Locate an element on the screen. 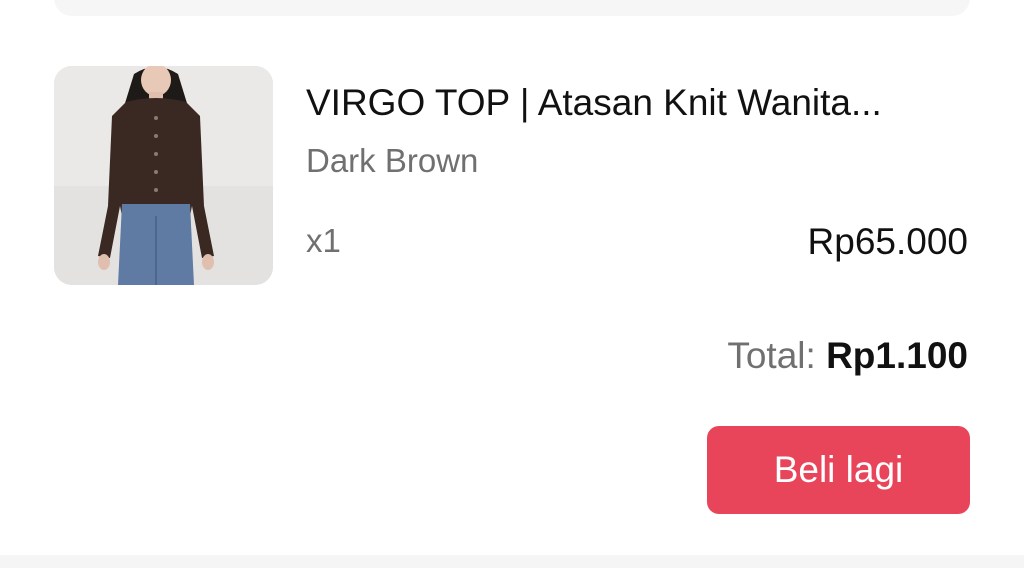 Image resolution: width=1024 pixels, height=568 pixels. order-total: Total: Rp1.100 is located at coordinates (847, 356).